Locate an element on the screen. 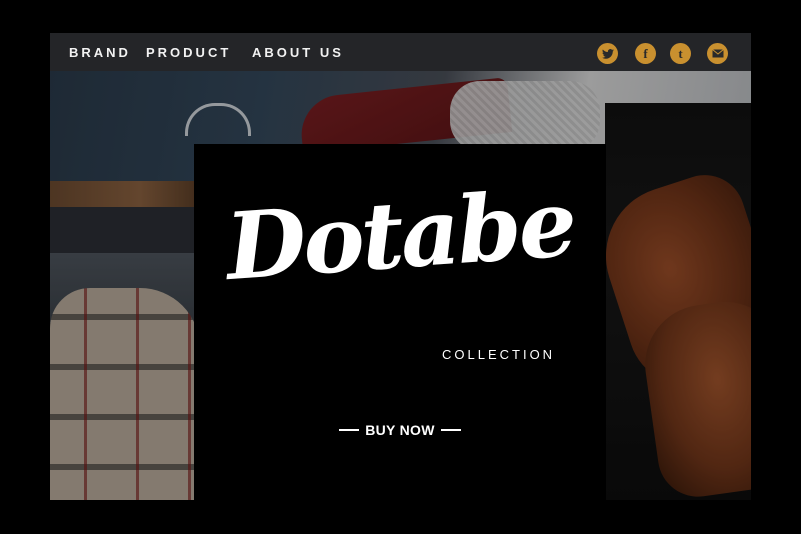  divider-left is located at coordinates (349, 430).